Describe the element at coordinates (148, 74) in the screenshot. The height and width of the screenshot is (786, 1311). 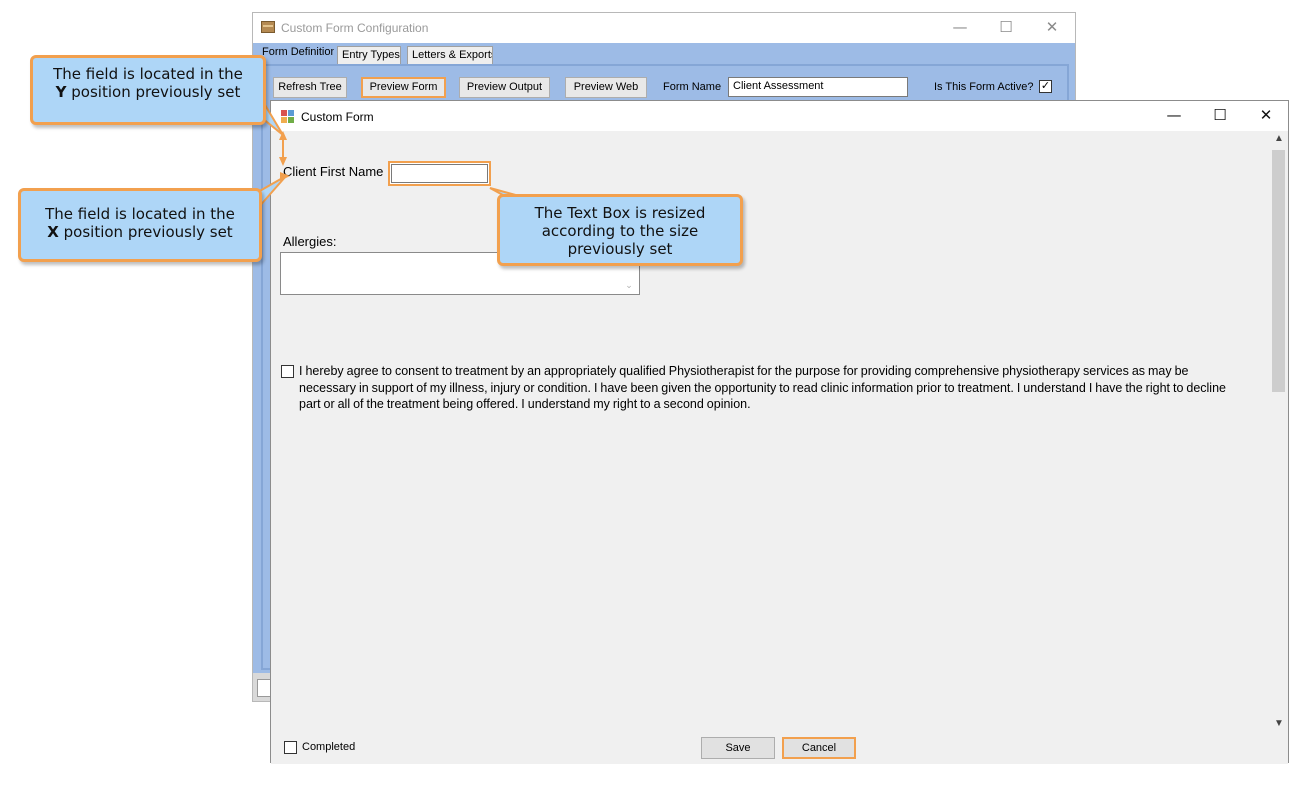
I see `y-callout-line1: The field is located in the` at that location.